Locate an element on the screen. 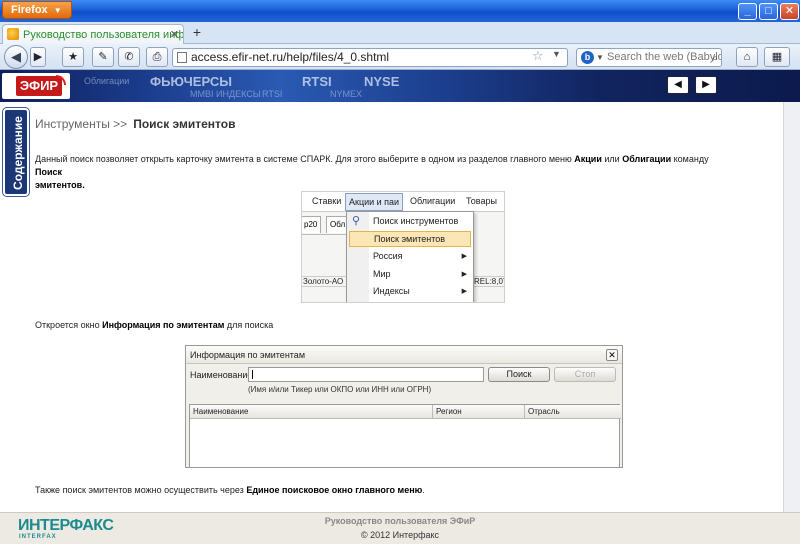 This screenshot has width=800, height=544. address-bar: access.efir-net.ru/help/files/4_0.shtml is located at coordinates (370, 57).